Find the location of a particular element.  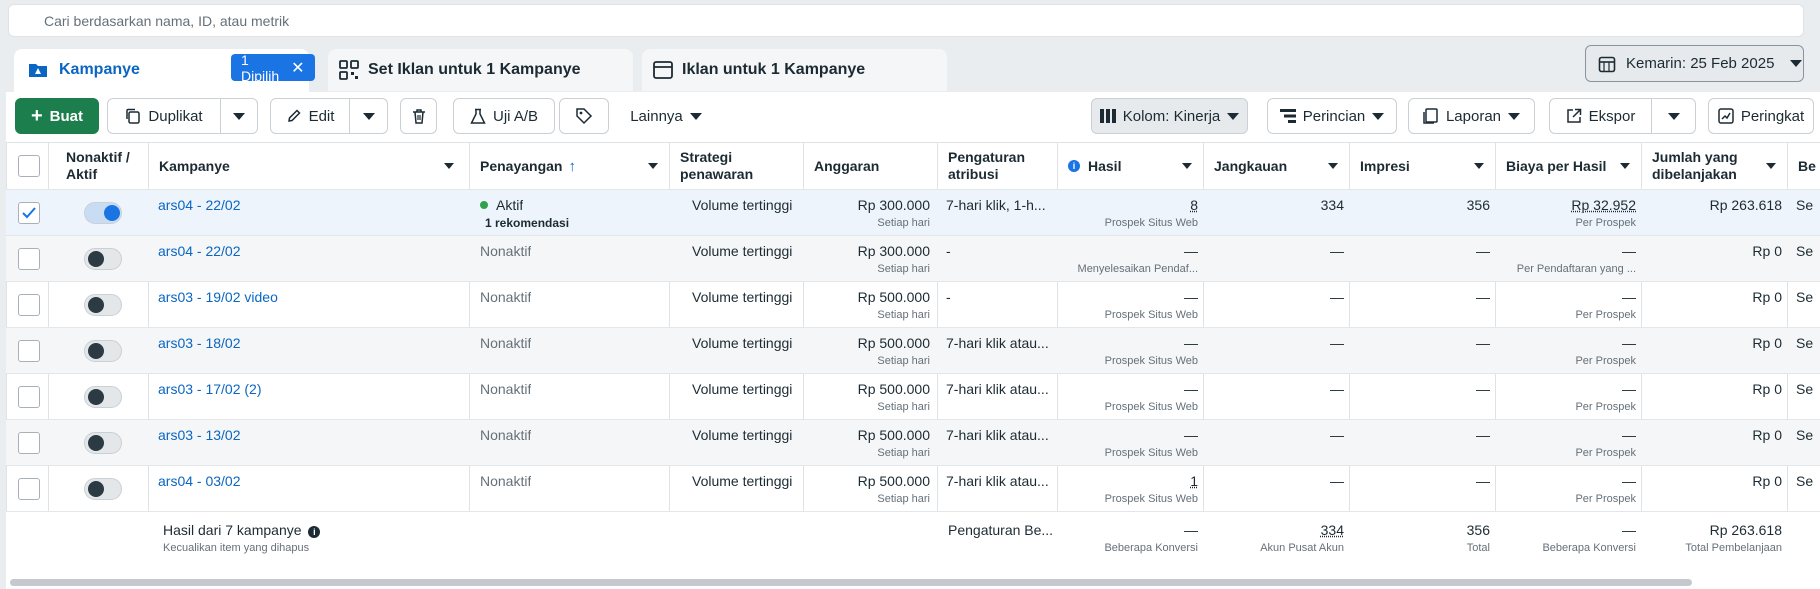

trash-icon is located at coordinates (418, 116).